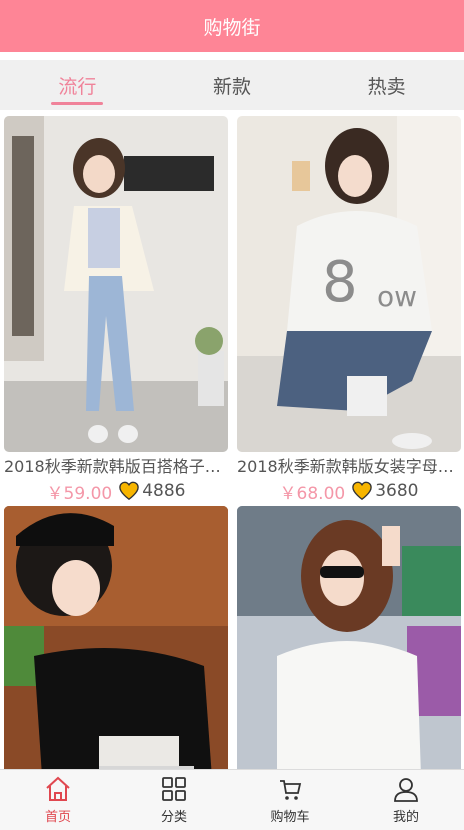  What do you see at coordinates (232, 56) in the screenshot?
I see `header-gap` at bounding box center [232, 56].